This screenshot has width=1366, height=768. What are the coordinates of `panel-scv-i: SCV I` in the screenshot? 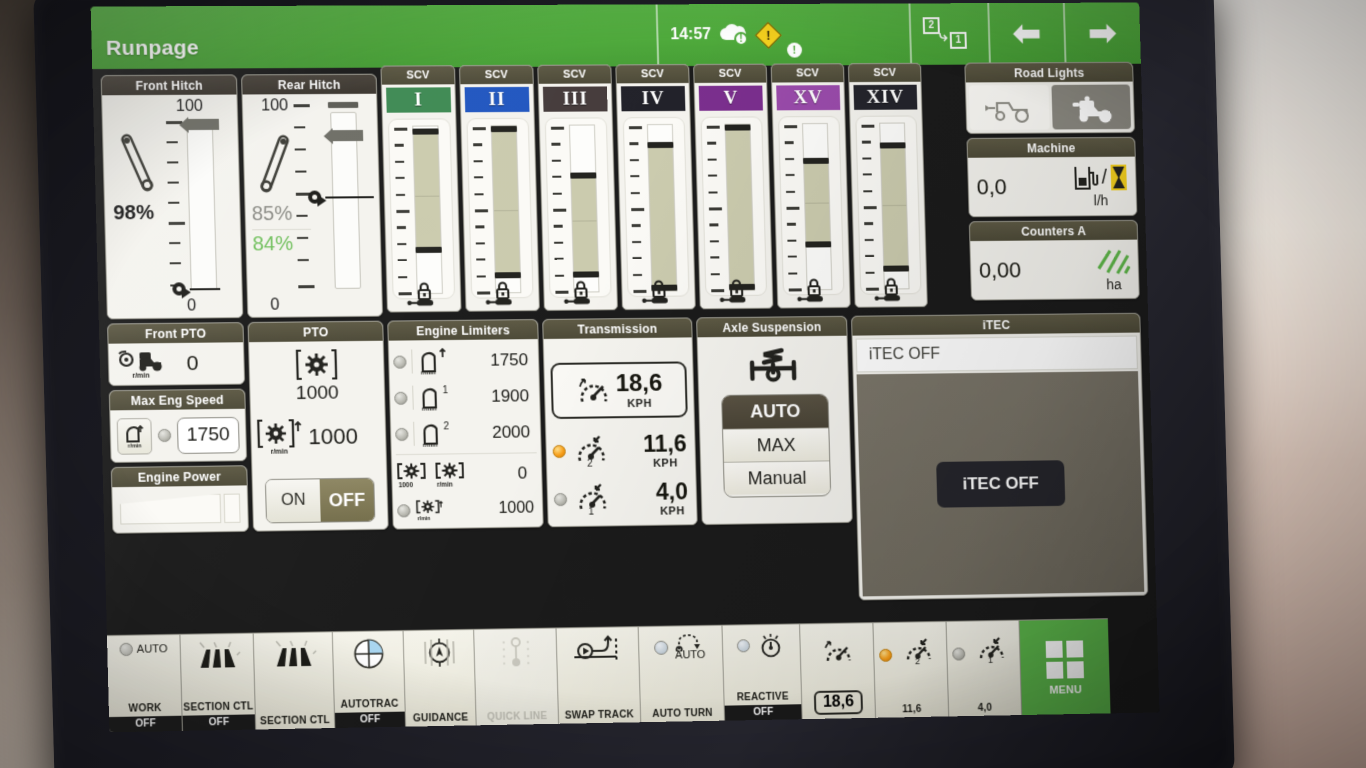 It's located at (421, 189).